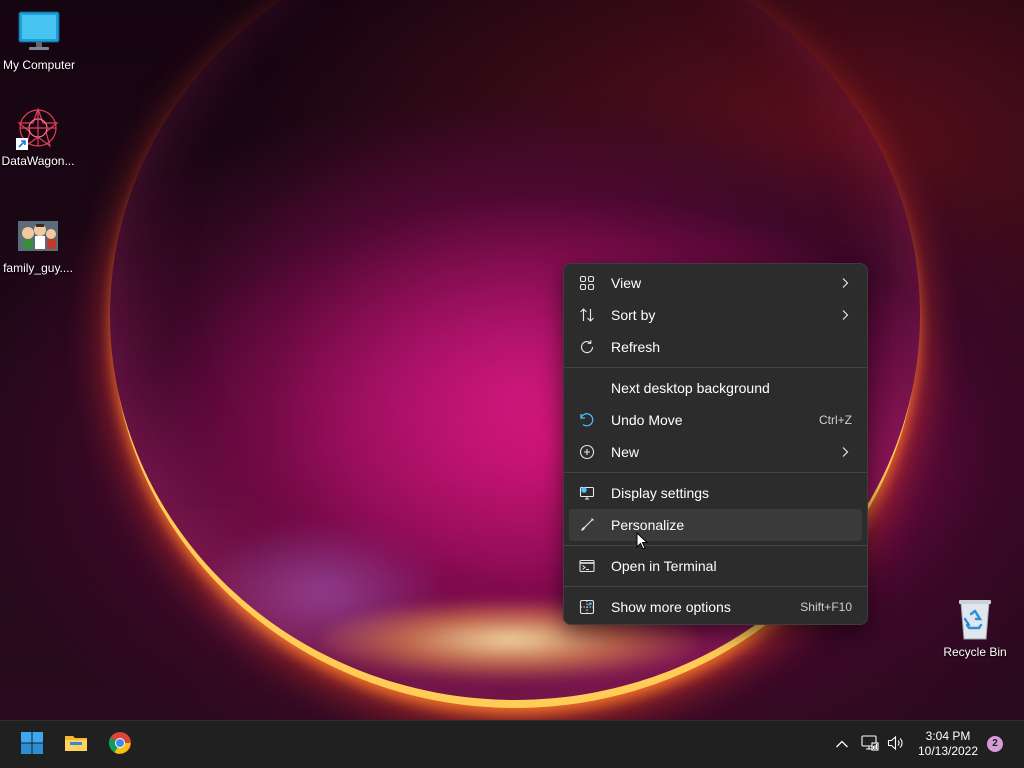 The image size is (1024, 768). I want to click on notification-badge: 2, so click(995, 744).